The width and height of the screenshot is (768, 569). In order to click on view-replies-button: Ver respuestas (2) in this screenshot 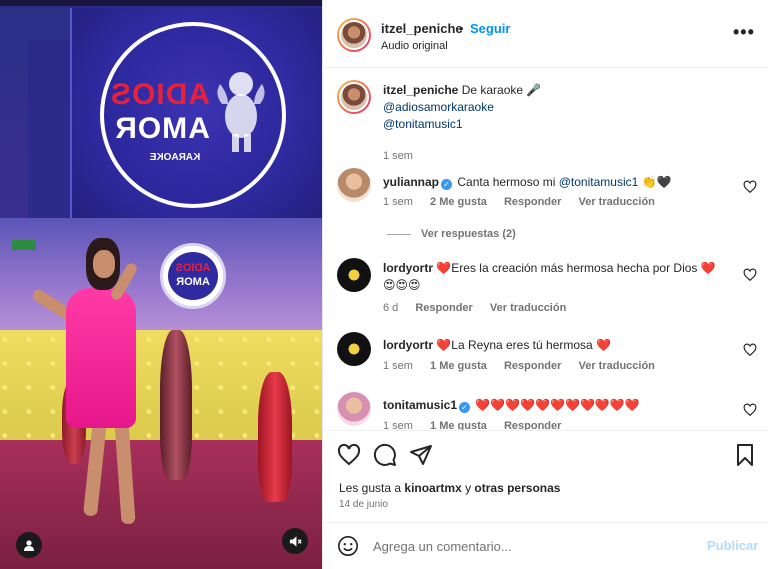, I will do `click(451, 234)`.